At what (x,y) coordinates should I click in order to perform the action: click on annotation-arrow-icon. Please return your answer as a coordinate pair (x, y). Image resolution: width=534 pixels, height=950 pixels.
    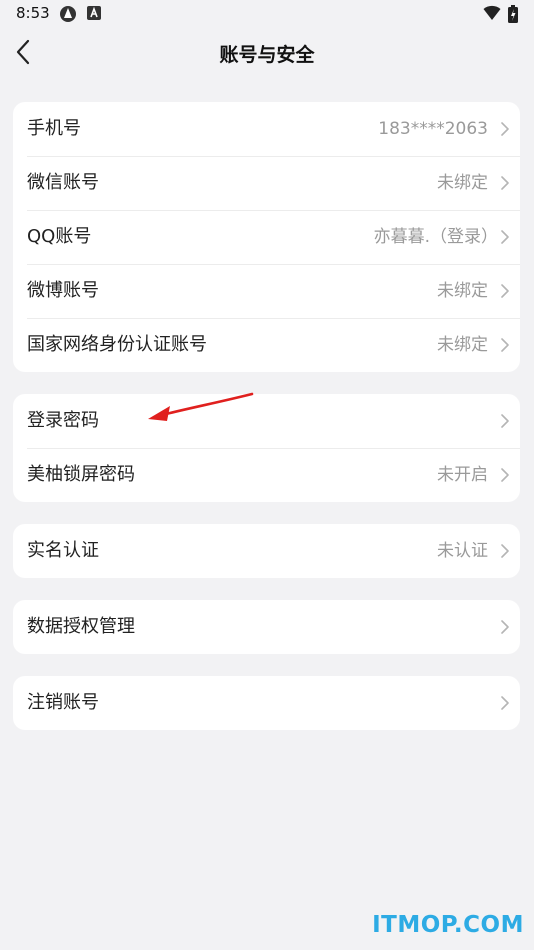
    Looking at the image, I should click on (201, 406).